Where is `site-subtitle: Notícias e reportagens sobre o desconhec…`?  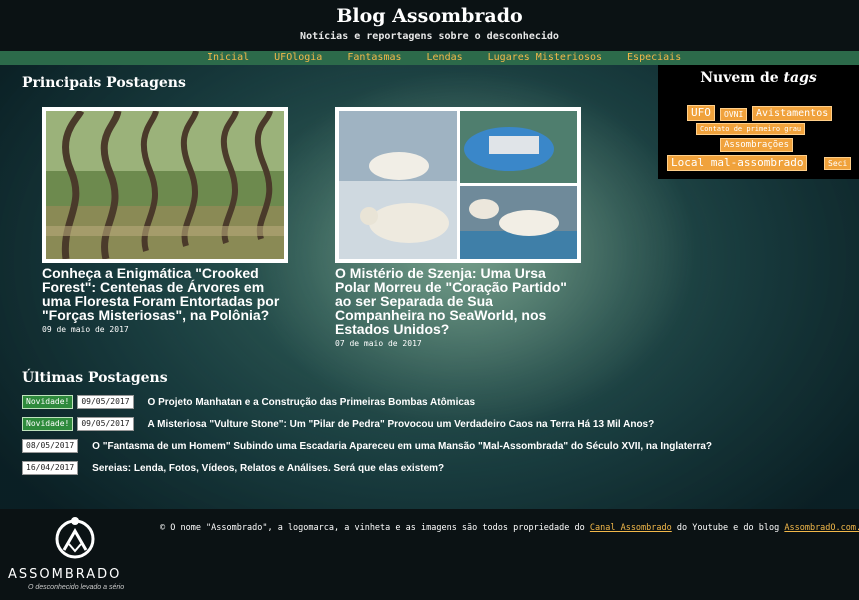
site-subtitle: Notícias e reportagens sobre o desconhec… is located at coordinates (429, 36).